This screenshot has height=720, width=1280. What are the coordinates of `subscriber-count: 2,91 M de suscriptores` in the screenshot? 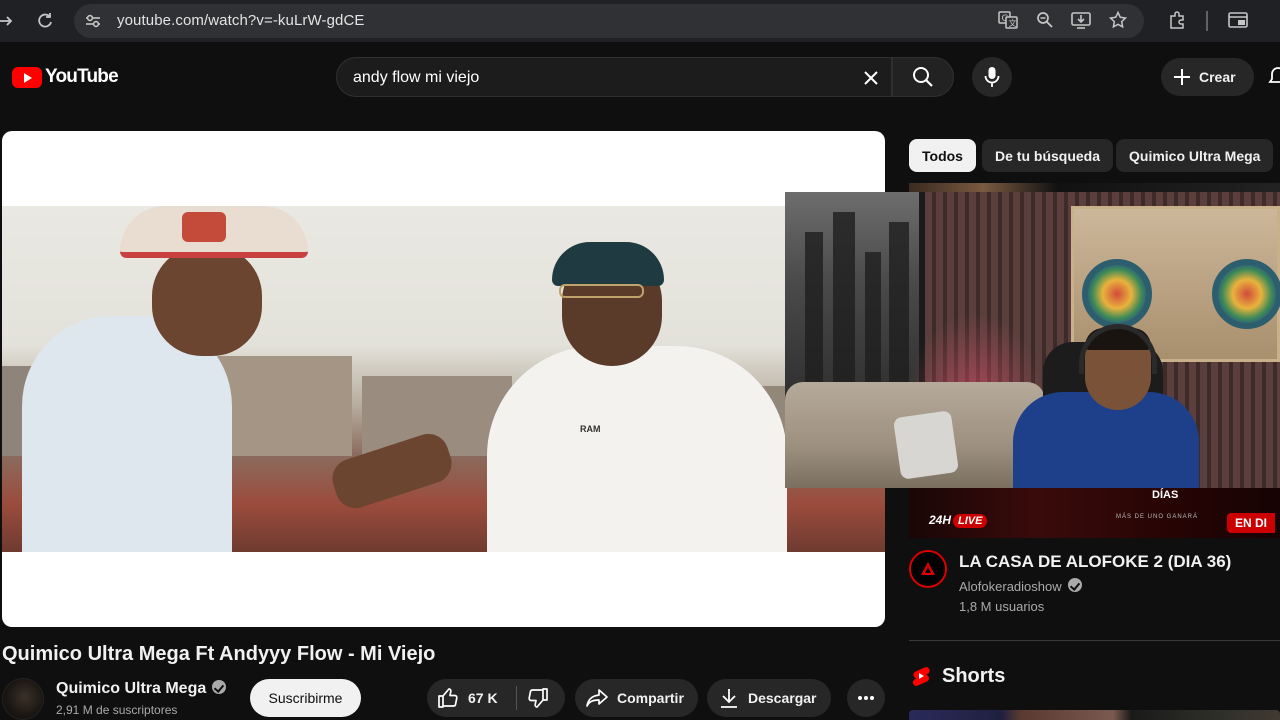 It's located at (117, 710).